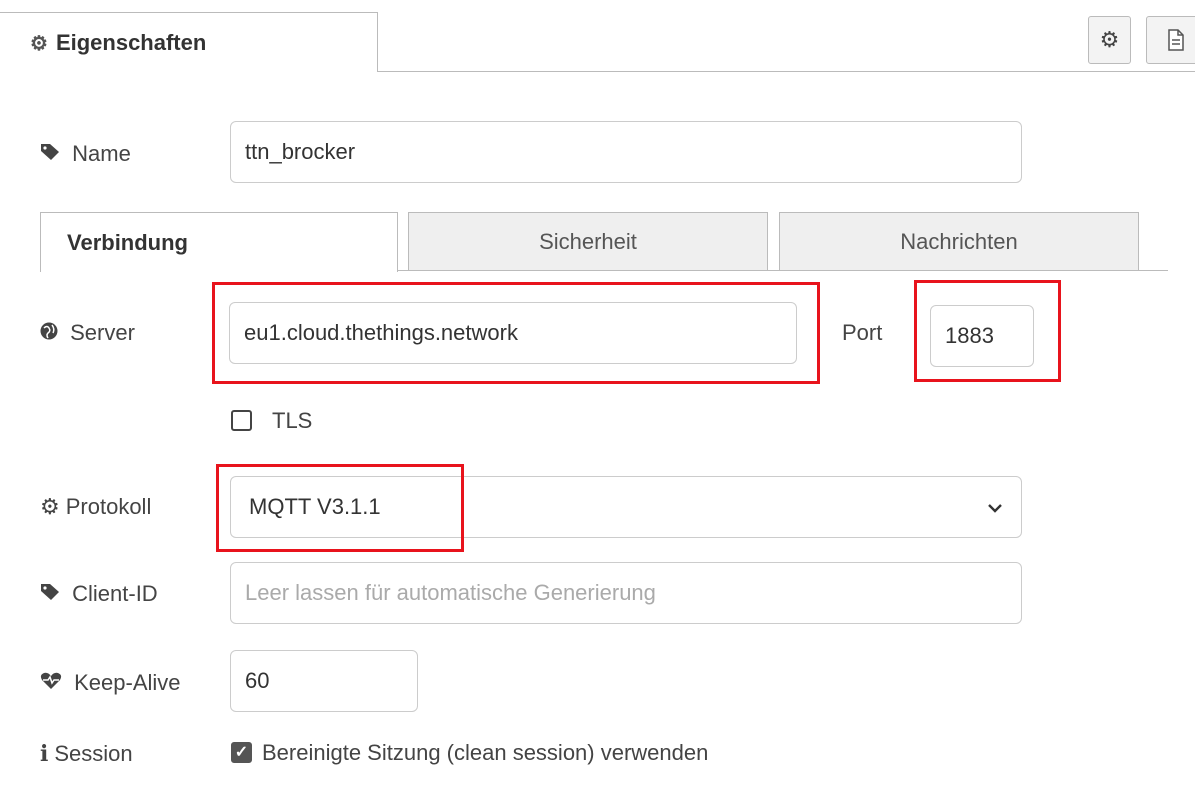 This screenshot has height=787, width=1195. I want to click on protocol-highlight-box, so click(340, 508).